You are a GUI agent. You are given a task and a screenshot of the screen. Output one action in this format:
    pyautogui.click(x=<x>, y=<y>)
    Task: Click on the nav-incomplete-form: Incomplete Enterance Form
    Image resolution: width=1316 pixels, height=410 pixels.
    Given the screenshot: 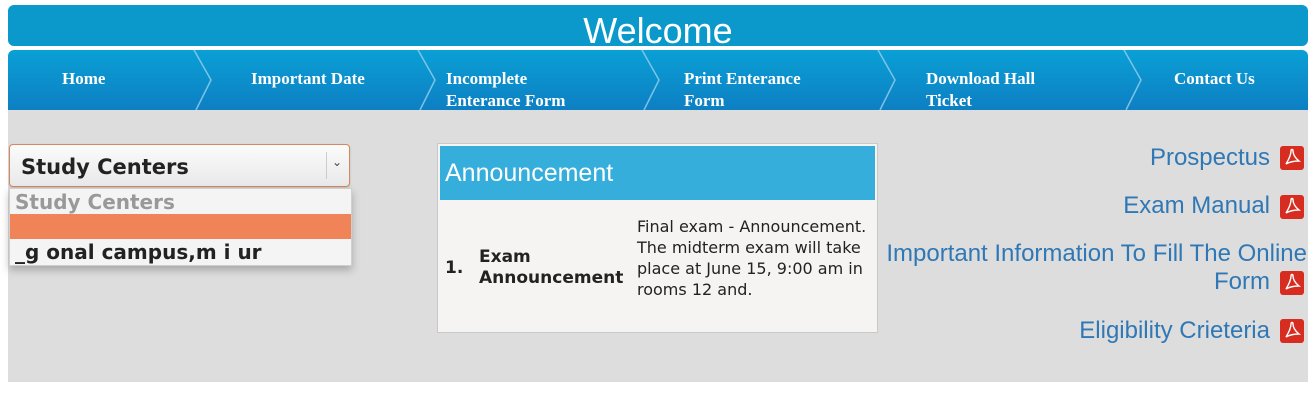 What is the action you would take?
    pyautogui.click(x=538, y=80)
    